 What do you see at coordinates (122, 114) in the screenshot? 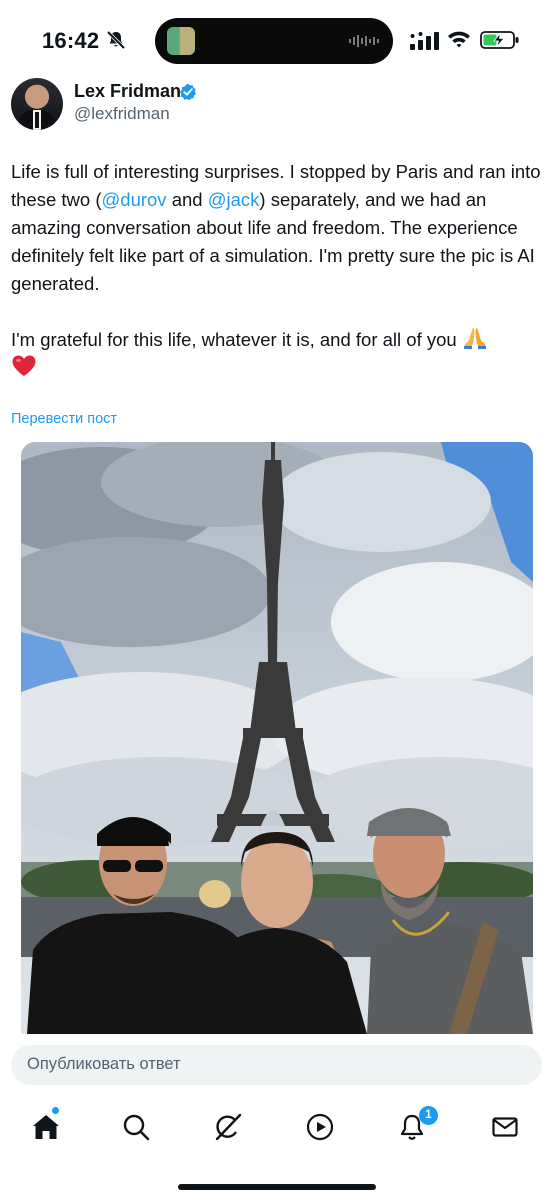
I see `author-handle: @lexfridman` at bounding box center [122, 114].